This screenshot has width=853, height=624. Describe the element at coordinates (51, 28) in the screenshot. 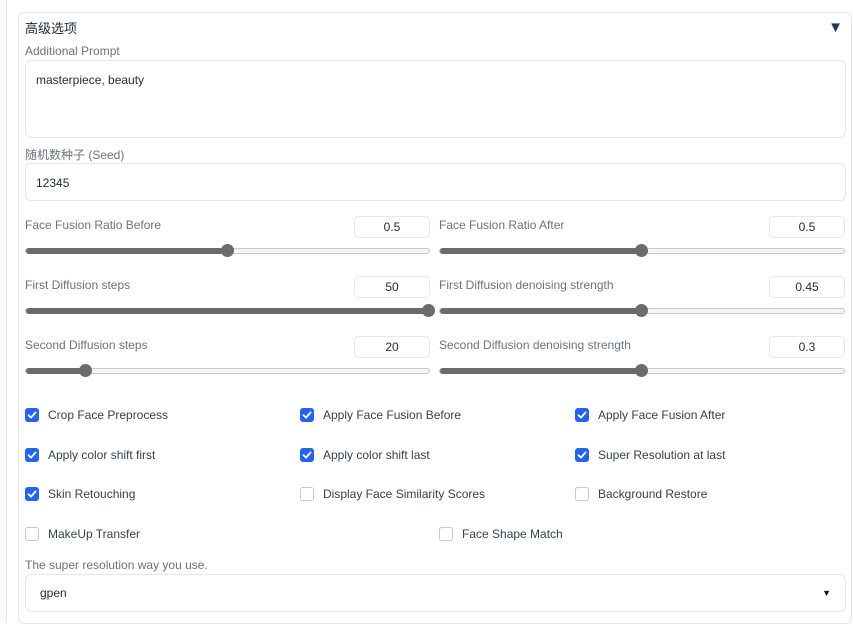

I see `section-title: 高级选项` at that location.